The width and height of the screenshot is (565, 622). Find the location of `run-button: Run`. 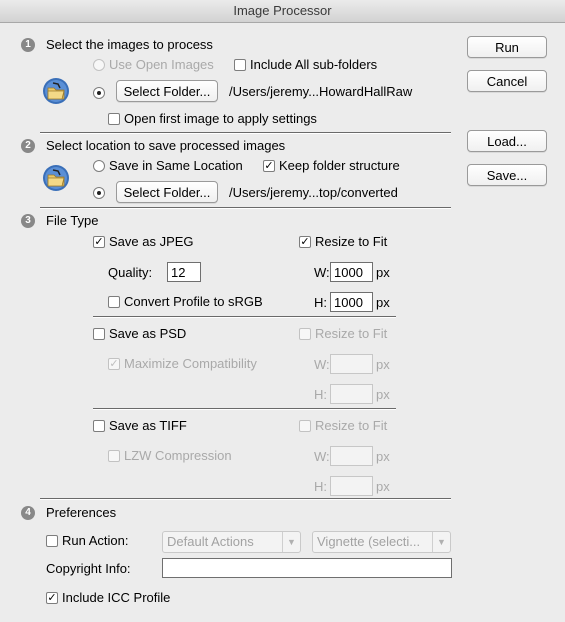

run-button: Run is located at coordinates (507, 47).